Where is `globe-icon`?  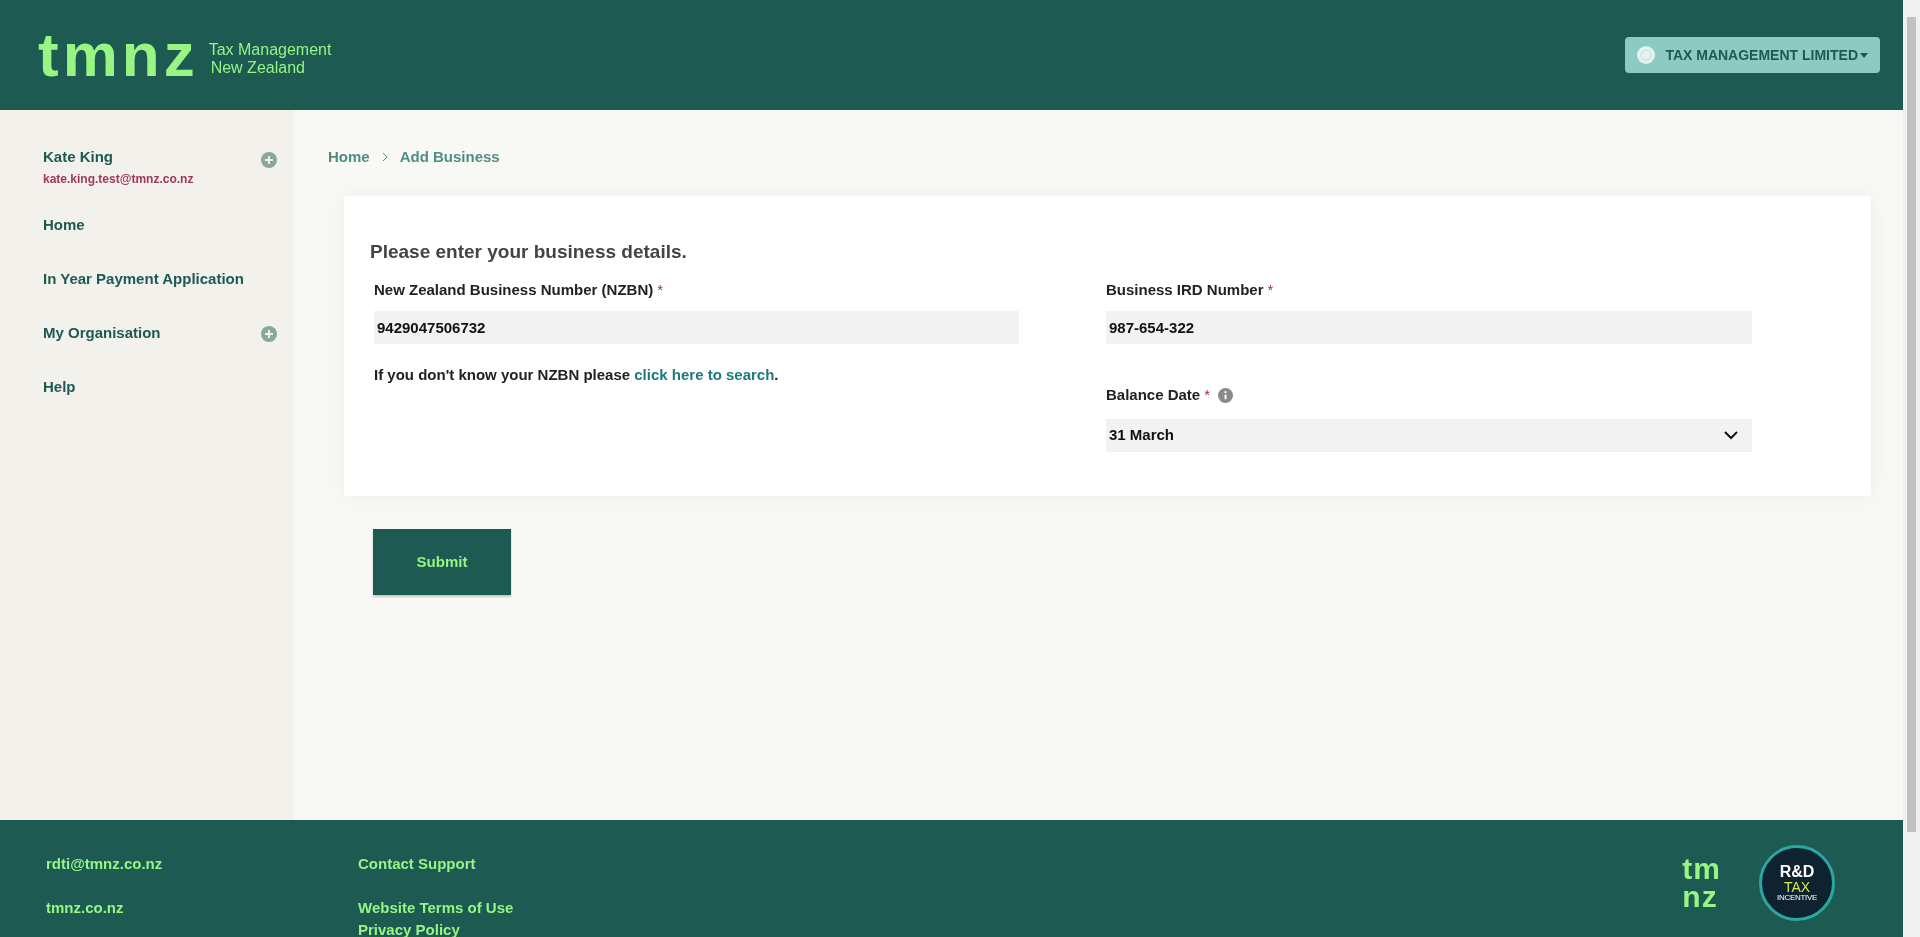 globe-icon is located at coordinates (1646, 55).